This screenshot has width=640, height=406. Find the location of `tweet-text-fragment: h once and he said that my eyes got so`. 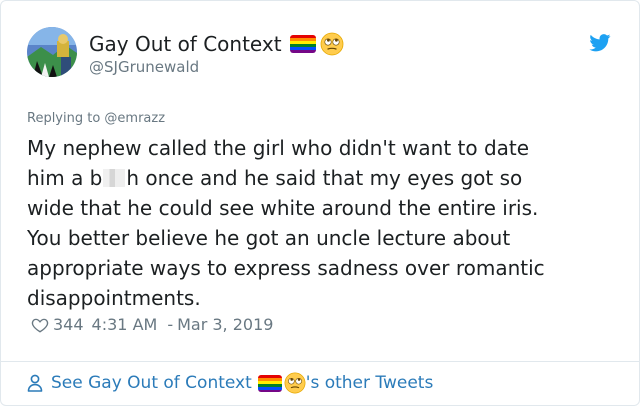

tweet-text-fragment: h once and he said that my eyes got so is located at coordinates (324, 178).